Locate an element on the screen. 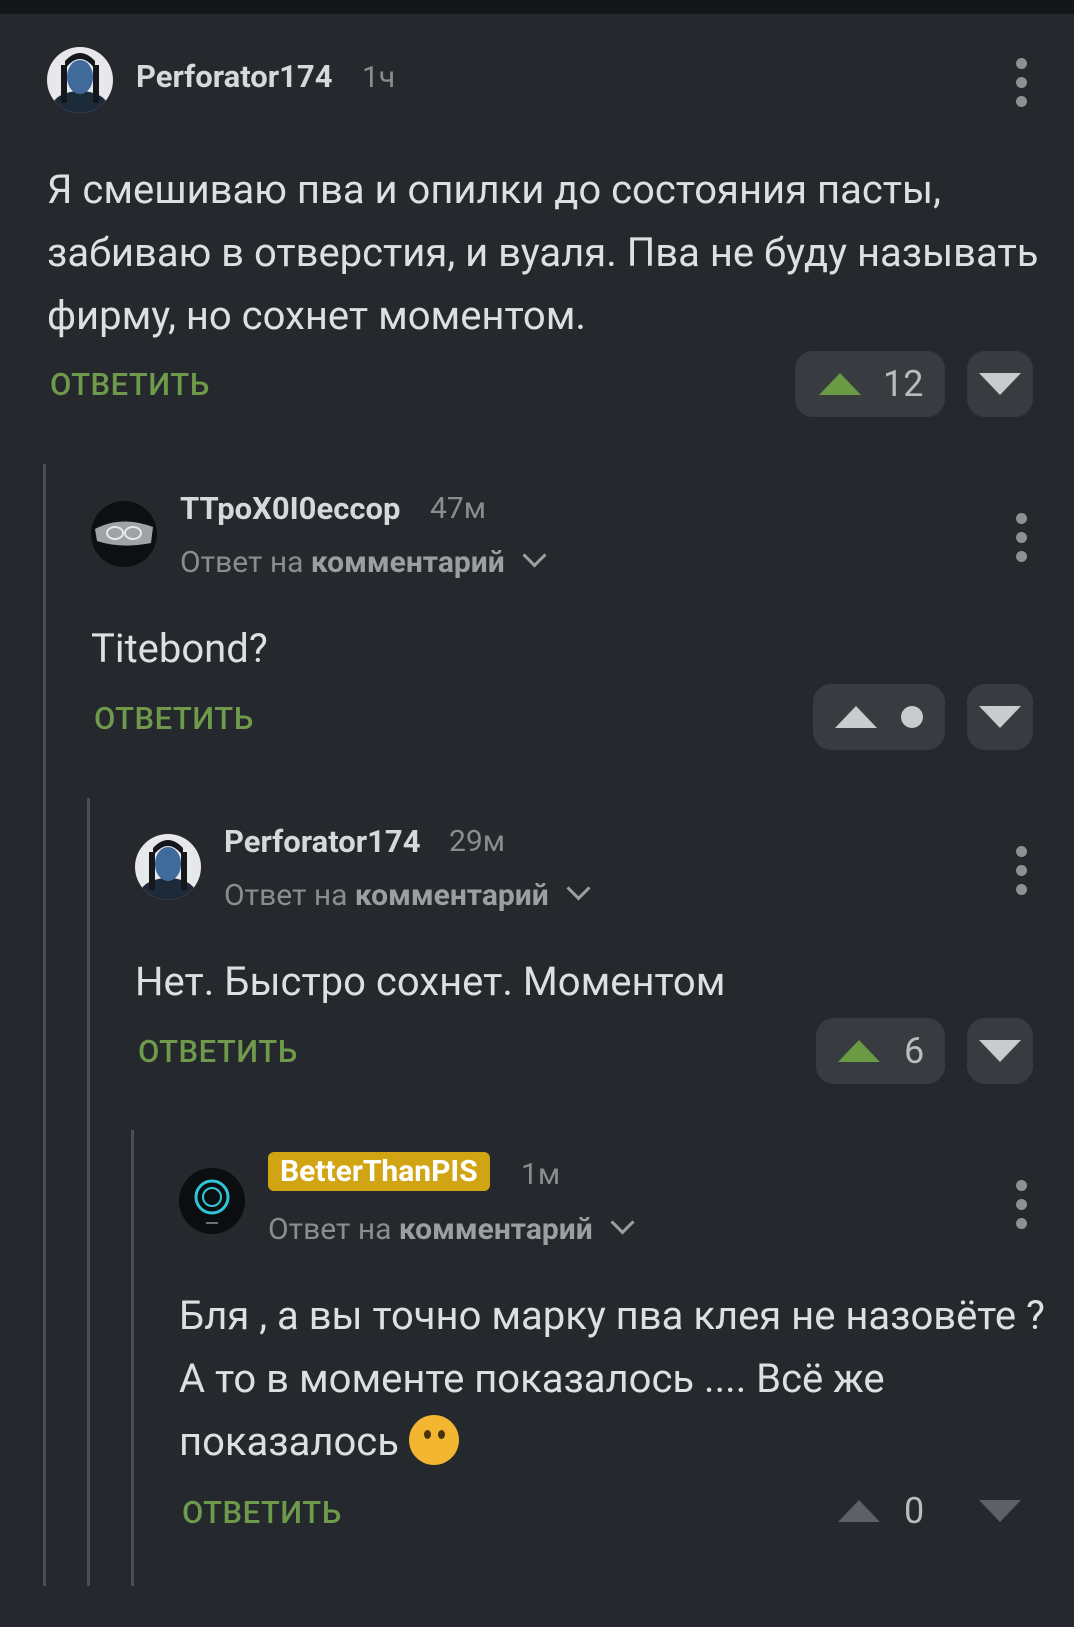 This screenshot has width=1074, height=1627. vote-hidden-dot is located at coordinates (912, 717).